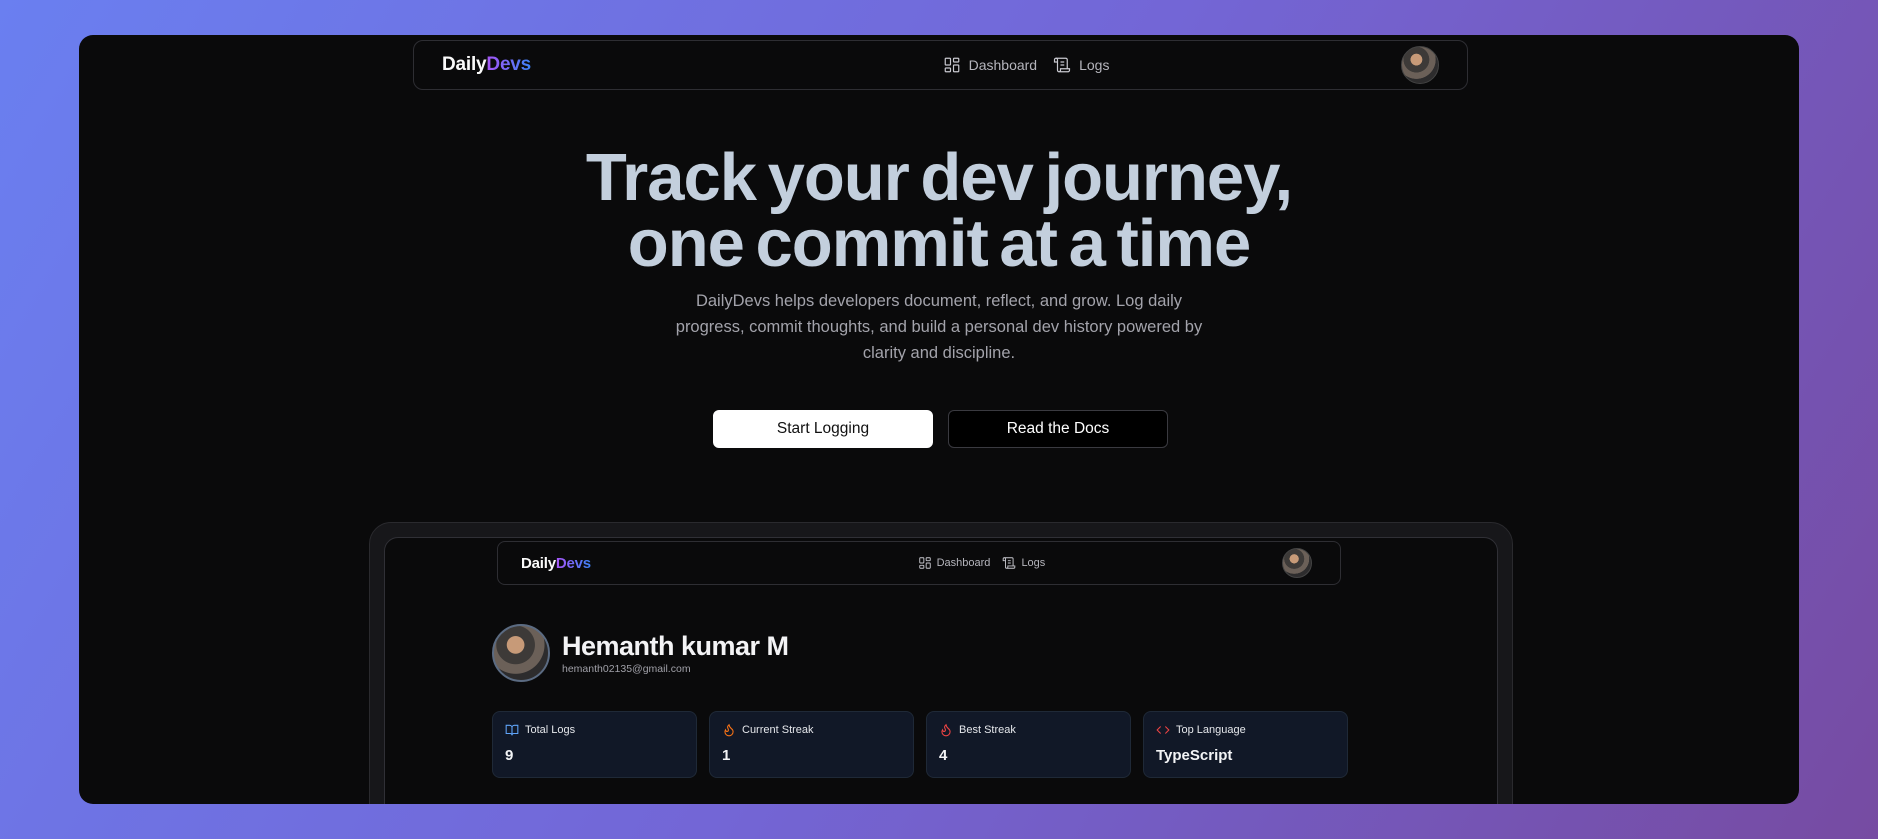 Image resolution: width=1878 pixels, height=839 pixels. What do you see at coordinates (778, 730) in the screenshot?
I see `stat-label: Current Streak` at bounding box center [778, 730].